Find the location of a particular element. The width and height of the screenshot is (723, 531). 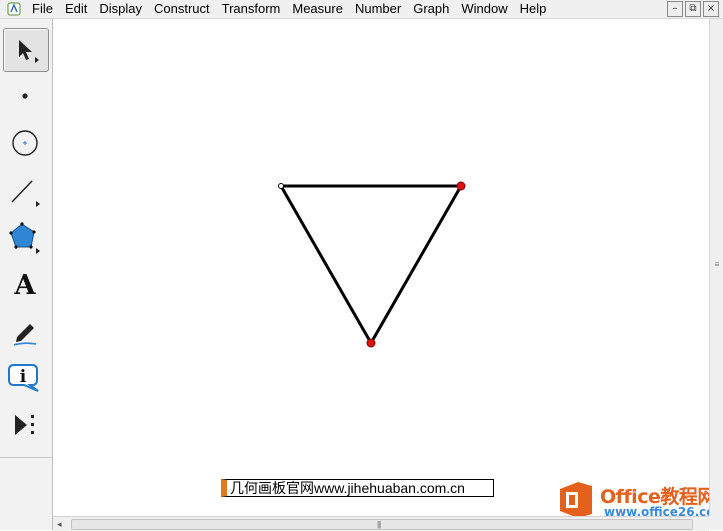

window-controls: – ⧉ × is located at coordinates (693, 9).